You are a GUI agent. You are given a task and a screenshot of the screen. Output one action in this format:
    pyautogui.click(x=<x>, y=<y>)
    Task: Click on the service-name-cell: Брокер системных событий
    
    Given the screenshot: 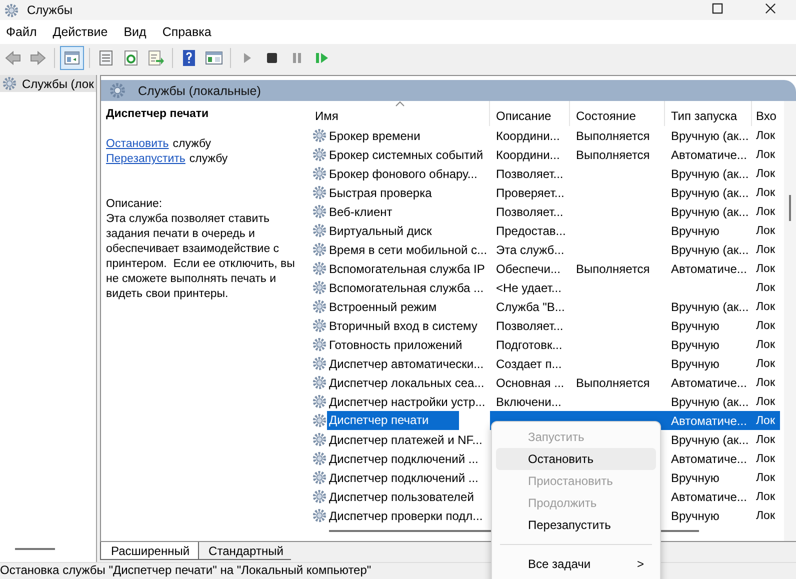 What is the action you would take?
    pyautogui.click(x=406, y=155)
    